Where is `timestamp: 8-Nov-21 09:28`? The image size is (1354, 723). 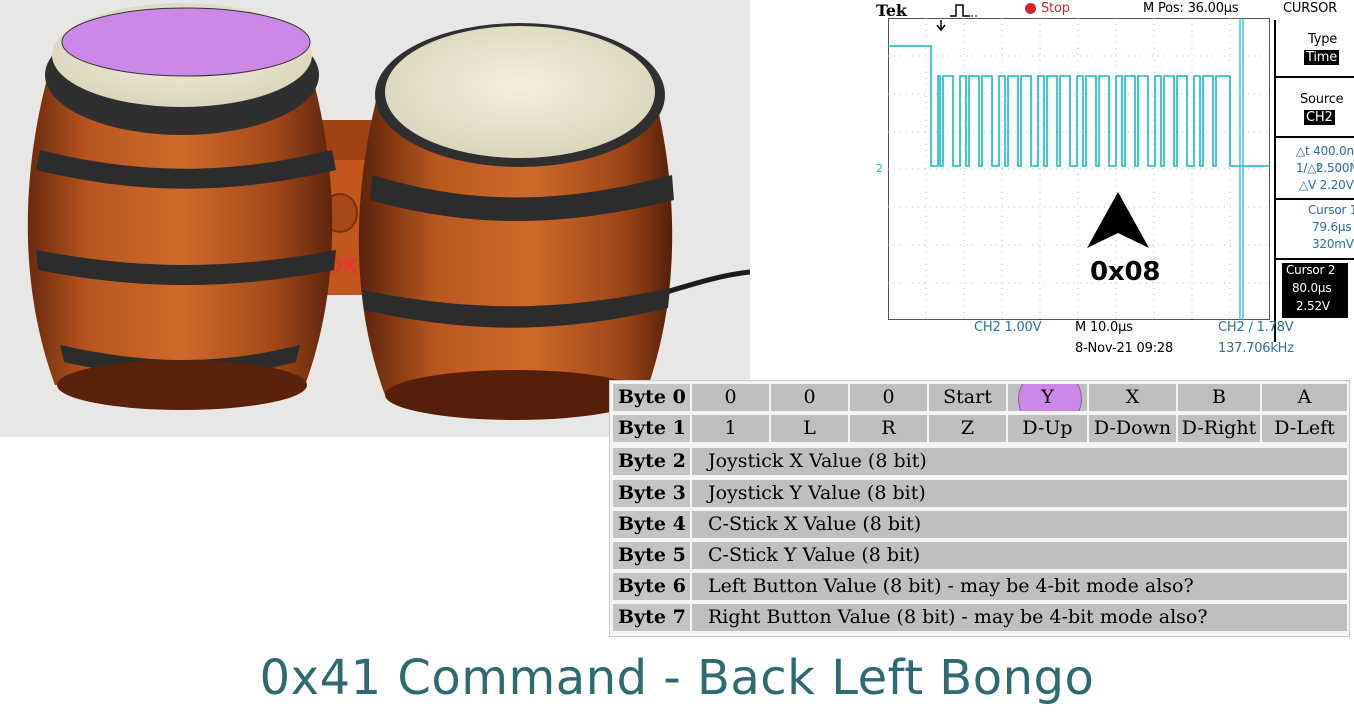
timestamp: 8-Nov-21 09:28 is located at coordinates (1124, 348).